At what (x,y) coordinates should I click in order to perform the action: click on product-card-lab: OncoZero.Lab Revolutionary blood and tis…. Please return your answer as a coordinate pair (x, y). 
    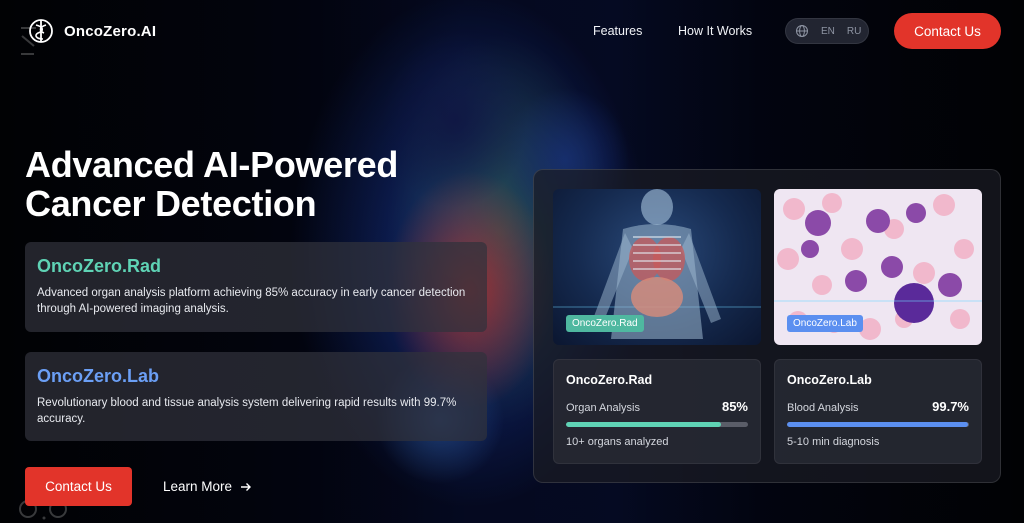
    Looking at the image, I should click on (256, 396).